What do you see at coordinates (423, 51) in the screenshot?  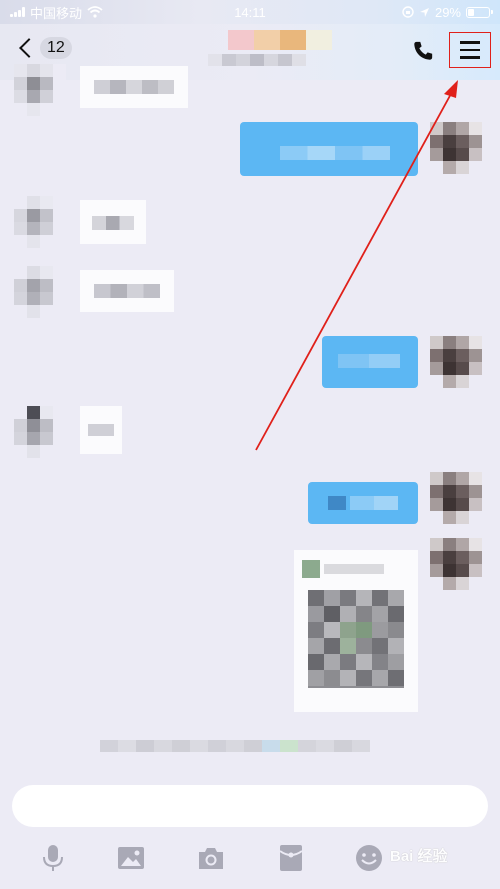 I see `phone-icon` at bounding box center [423, 51].